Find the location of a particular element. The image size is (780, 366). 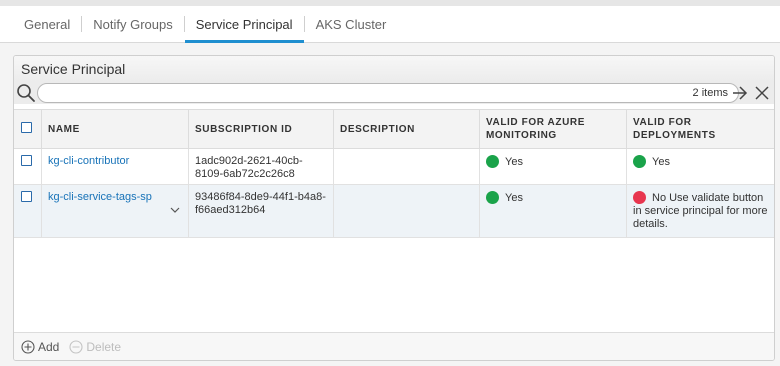

panel-title: Service Principal is located at coordinates (394, 69).